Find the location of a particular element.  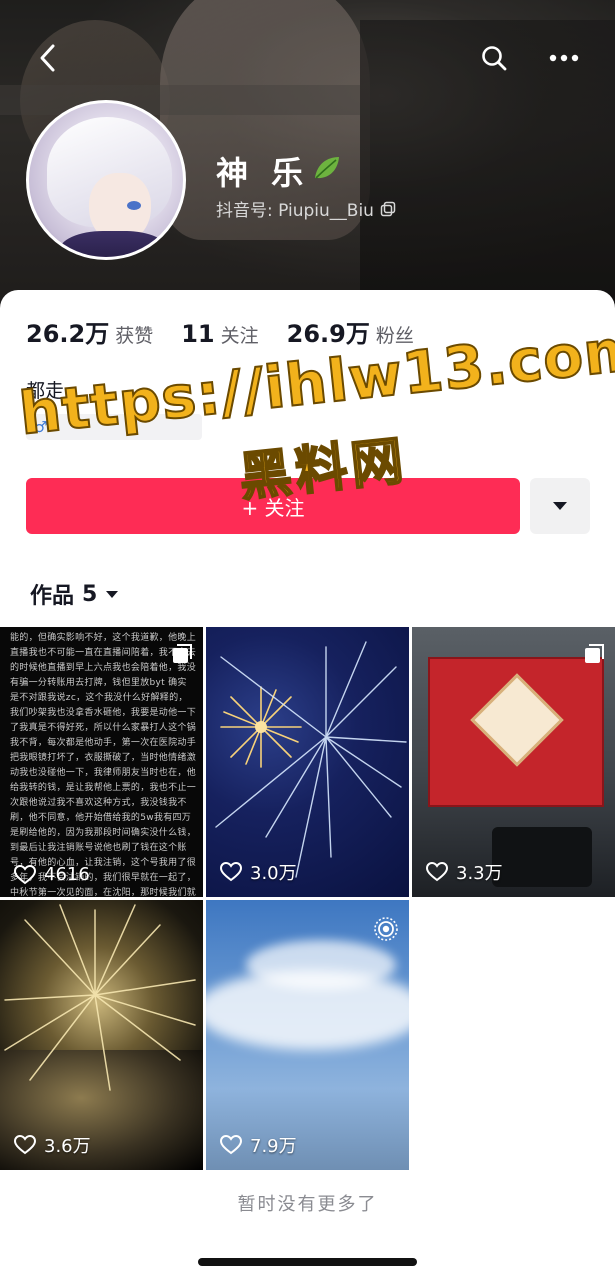

video-tile: 3.3万 is located at coordinates (513, 762).